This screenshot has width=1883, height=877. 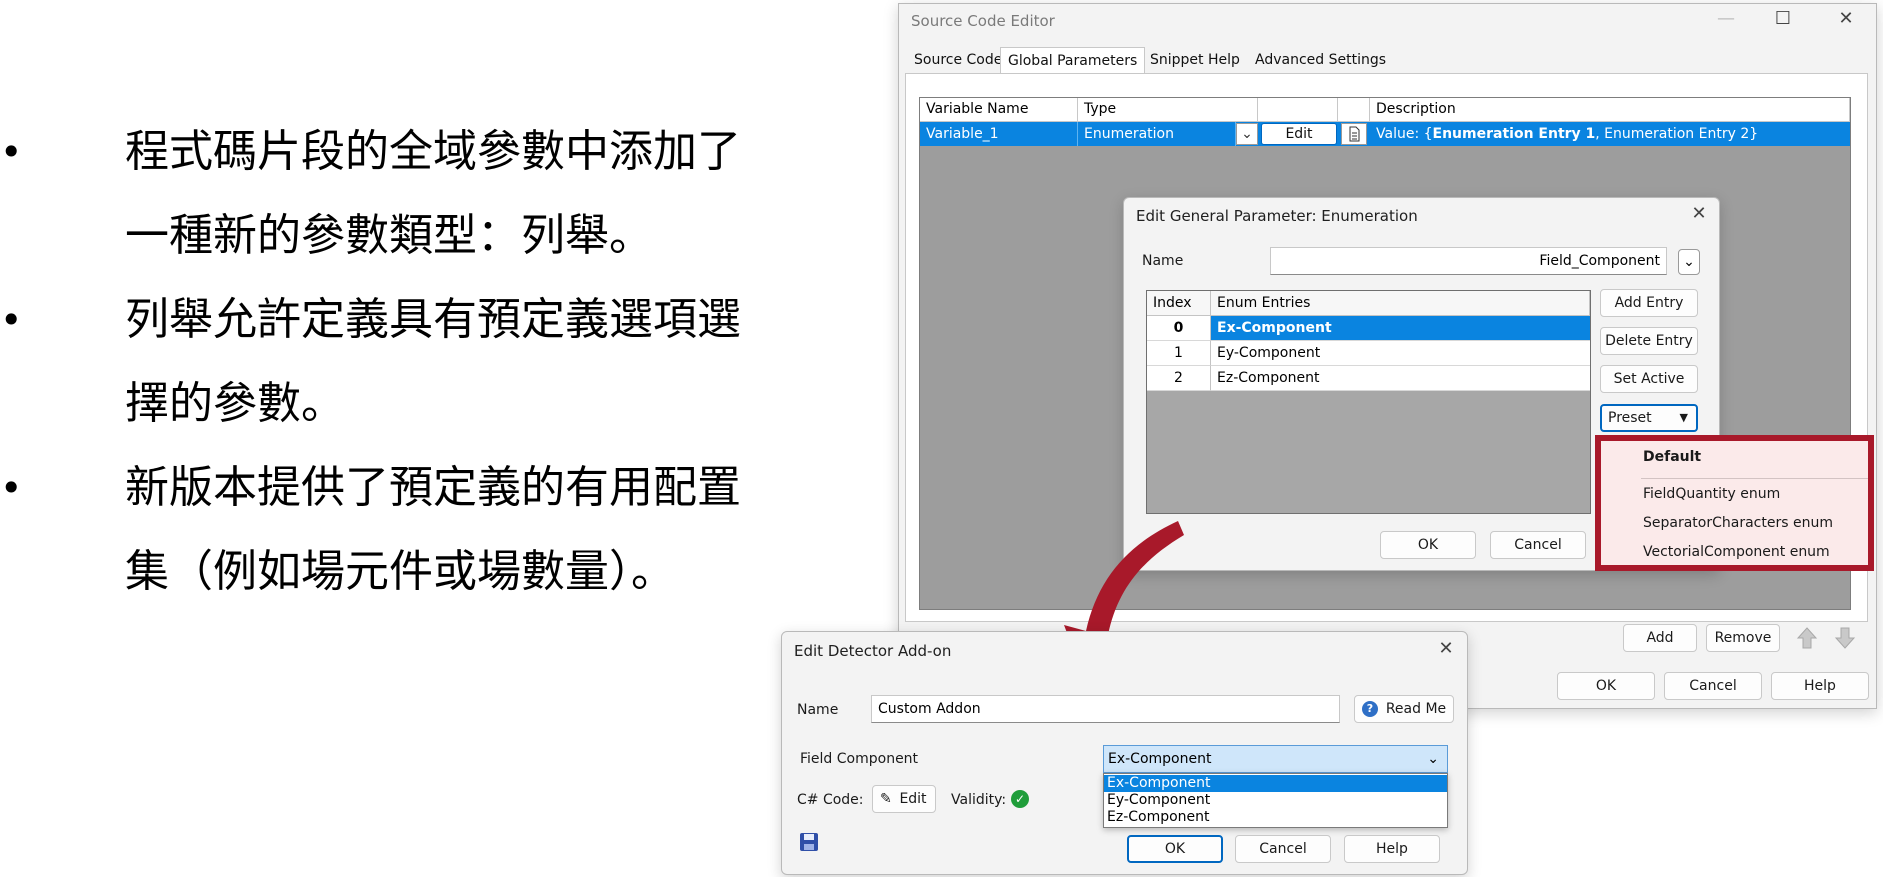 I want to click on bullet-item: • 程式碼片段的全域參數中添加了 一種新的參數類型：列舉。, so click(x=390, y=194).